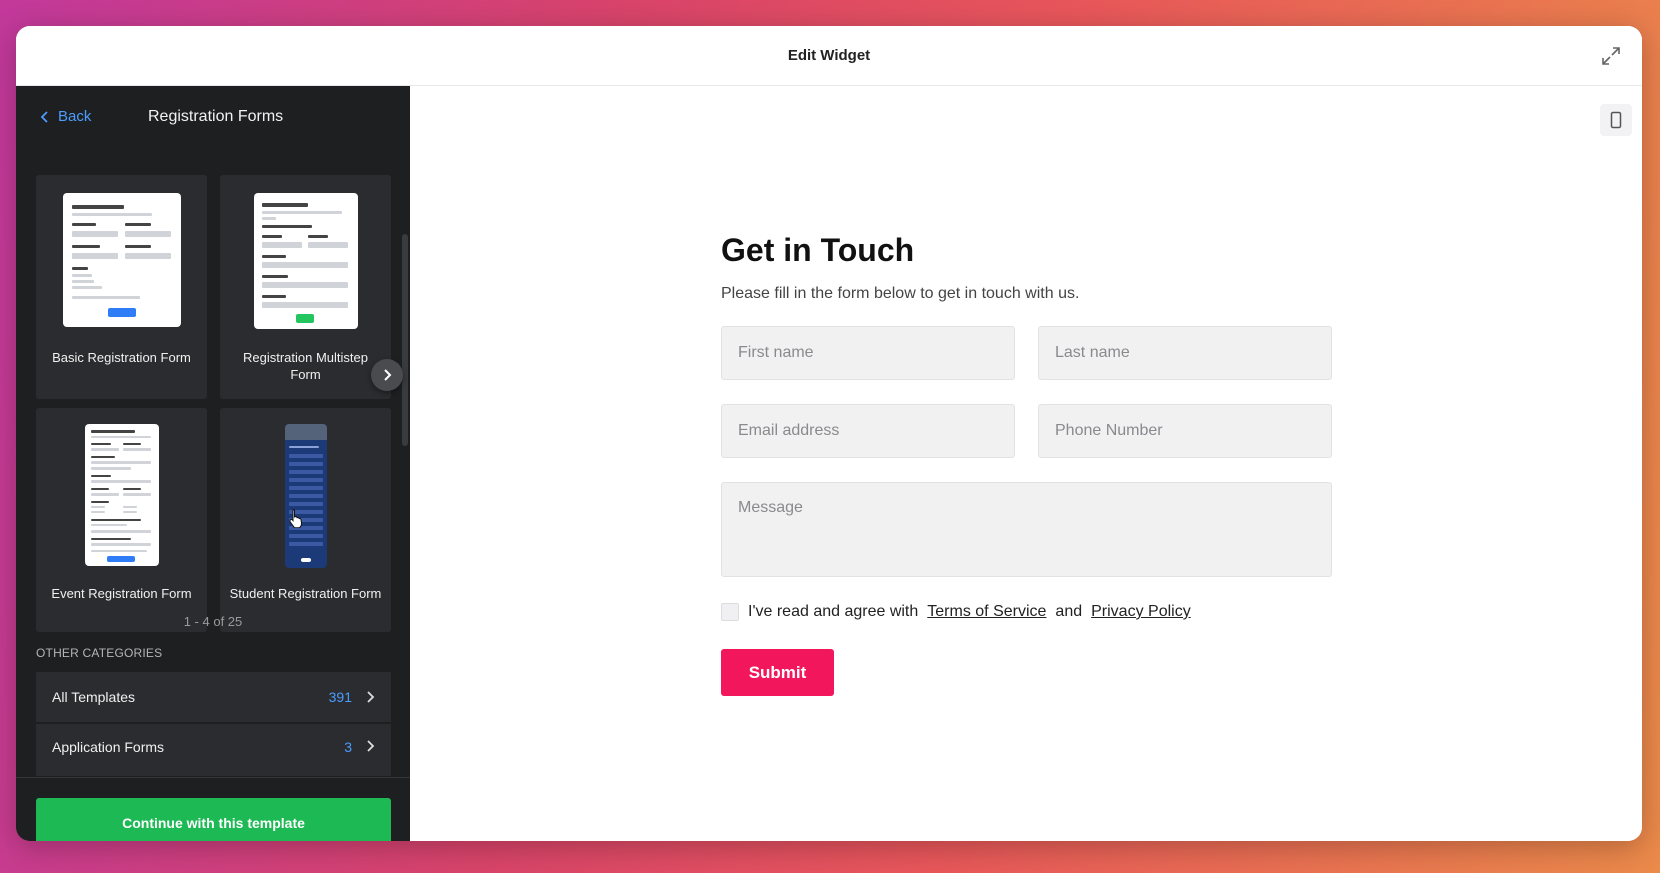 The image size is (1660, 873). Describe the element at coordinates (986, 612) in the screenshot. I see `terms-of-service-link: Terms of Service` at that location.